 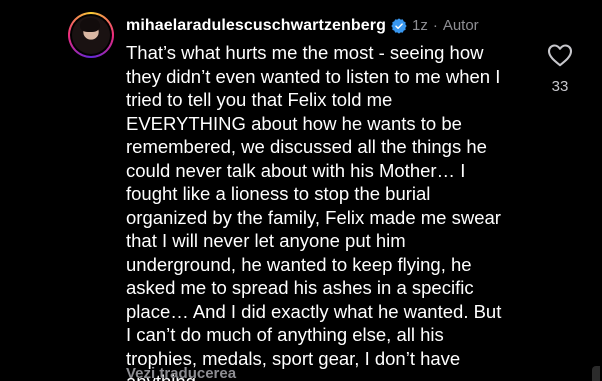 I want to click on author-label: Autor, so click(x=460, y=25).